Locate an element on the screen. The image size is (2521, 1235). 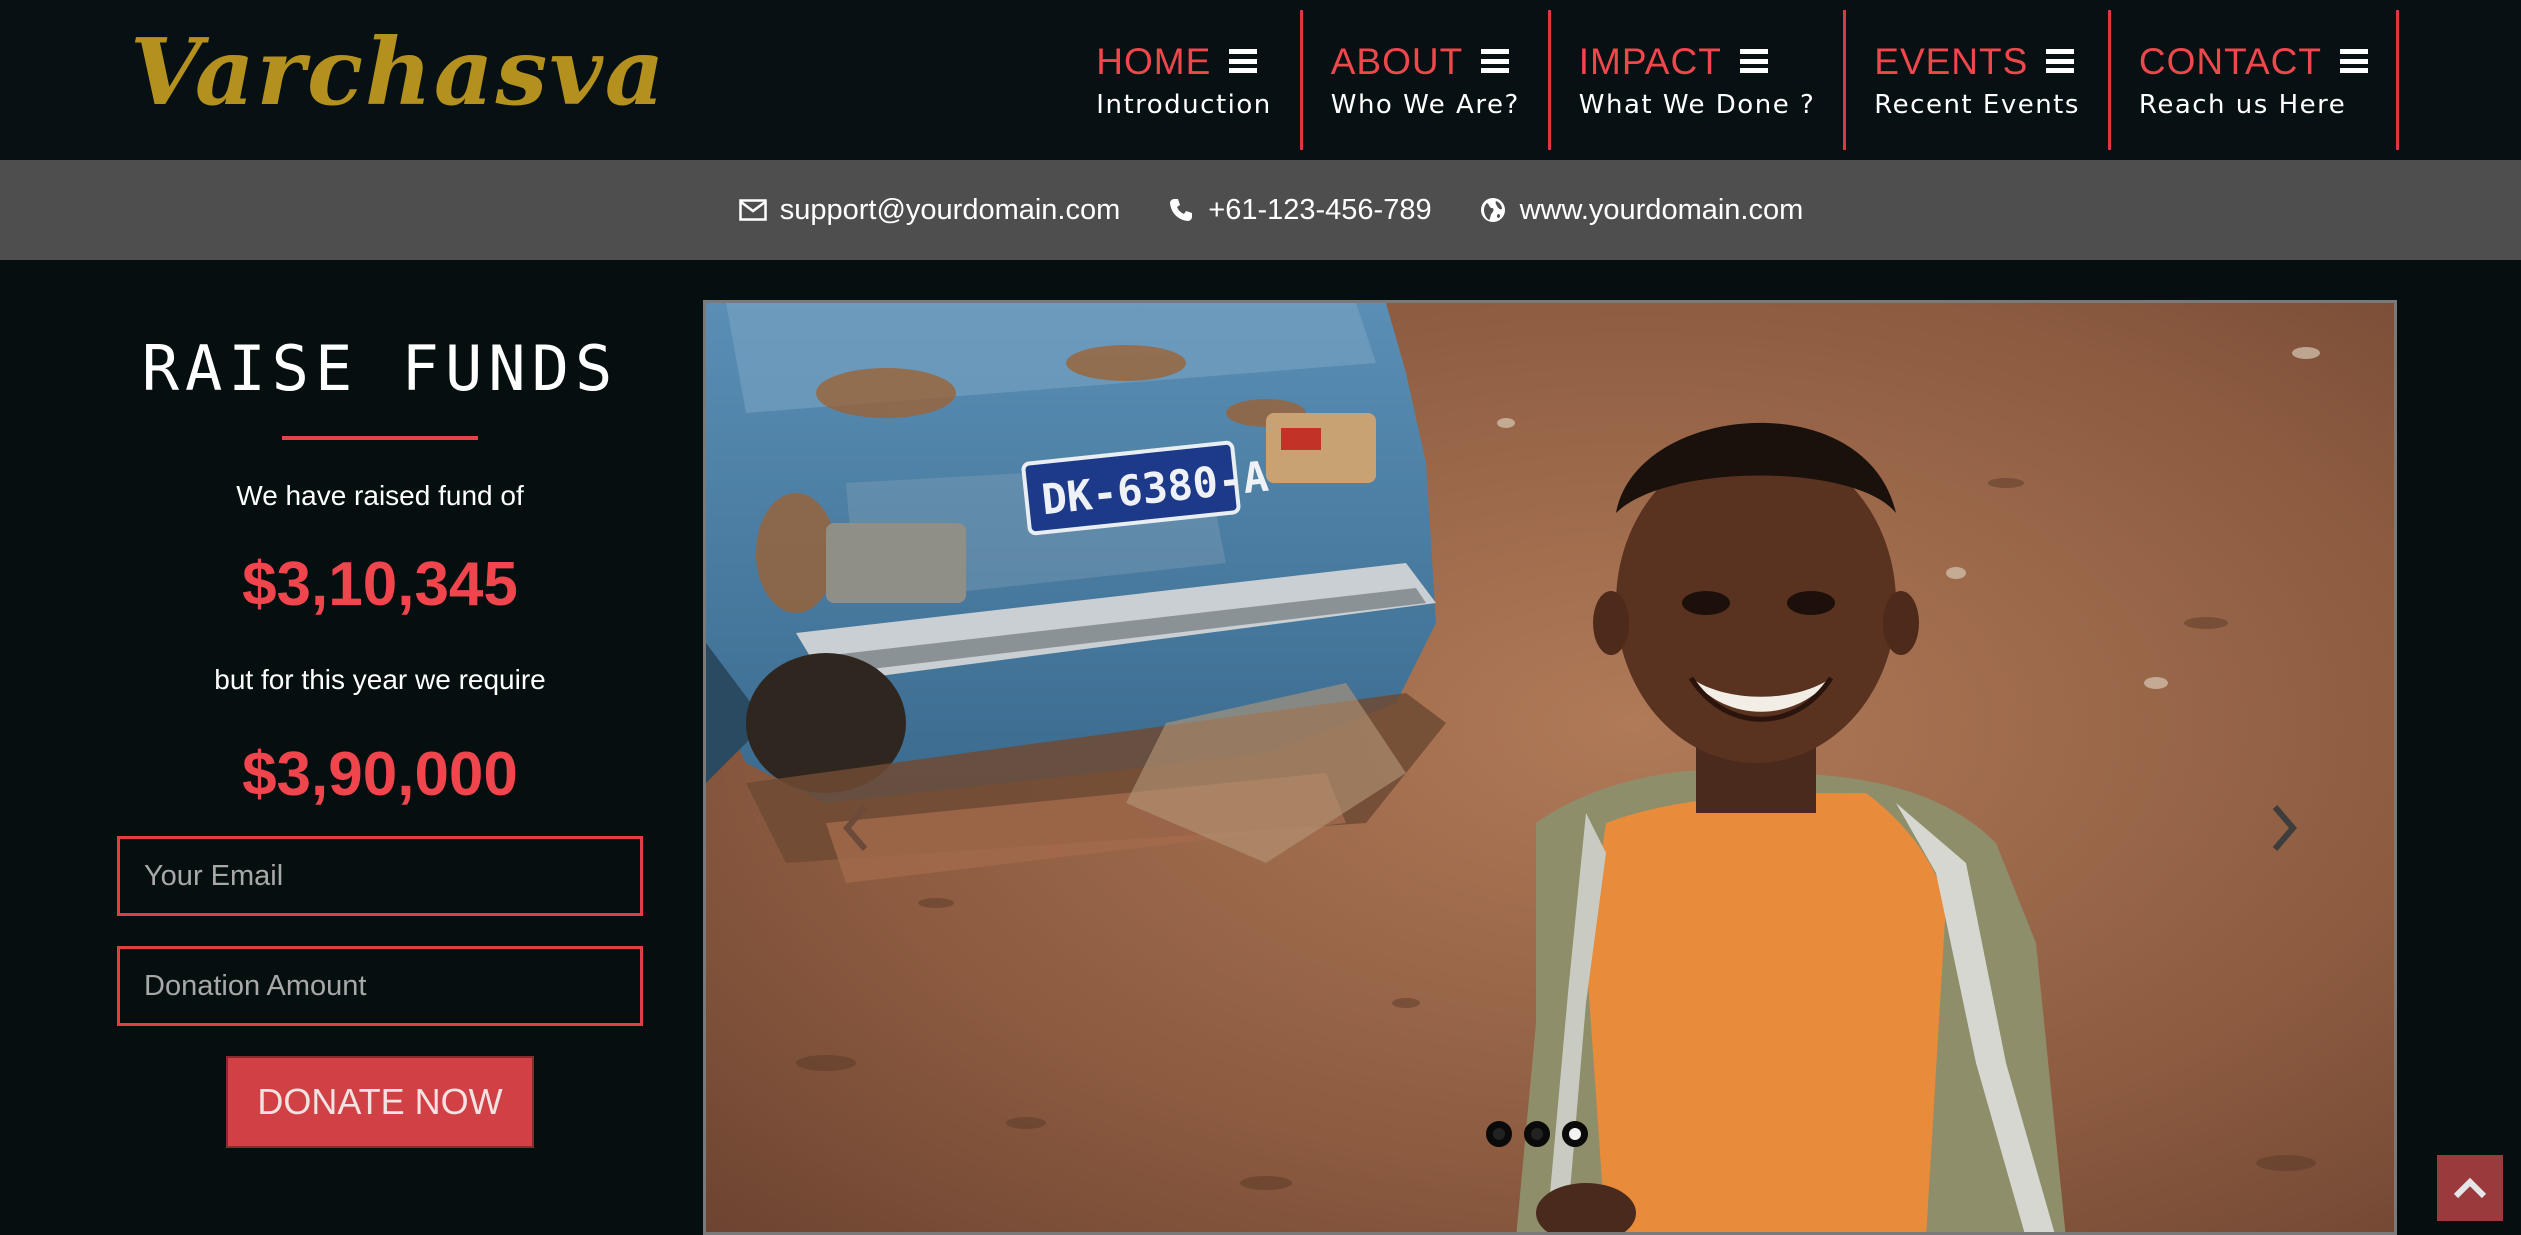
nav-item-title: HOME is located at coordinates (1154, 61).